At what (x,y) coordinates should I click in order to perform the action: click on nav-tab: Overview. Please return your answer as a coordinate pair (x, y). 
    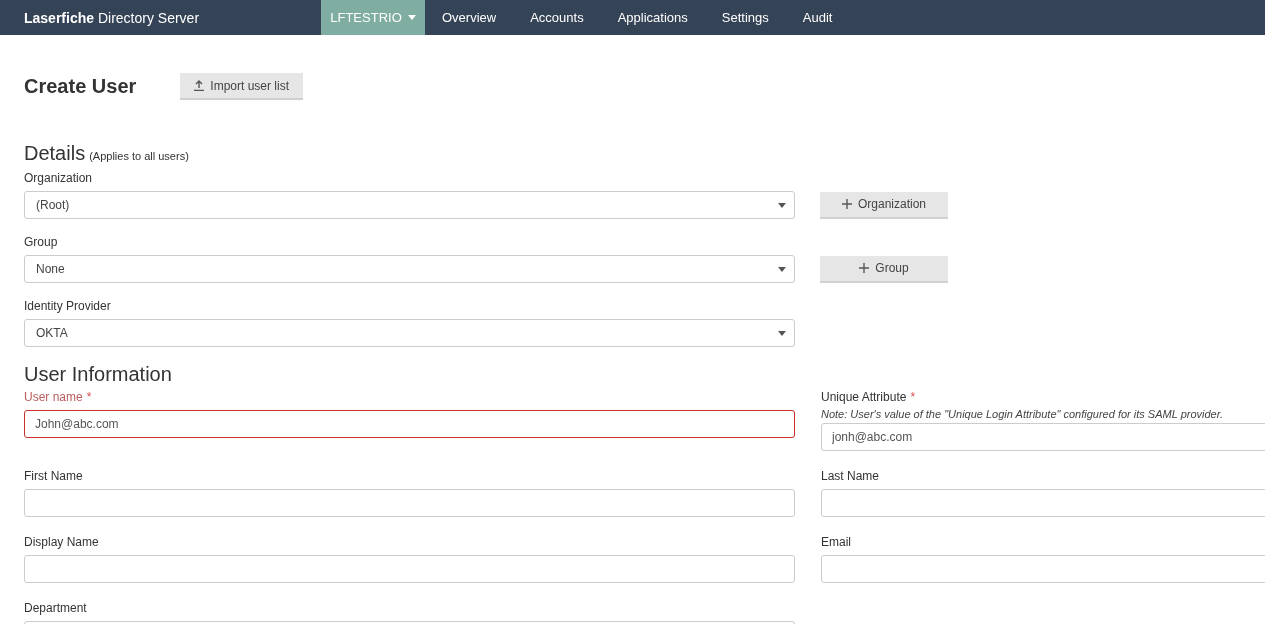
    Looking at the image, I should click on (469, 17).